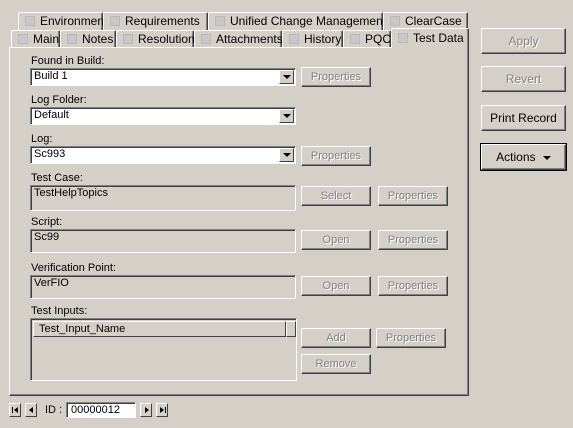  What do you see at coordinates (163, 349) in the screenshot?
I see `test-inputs-list: Test_Input_Name` at bounding box center [163, 349].